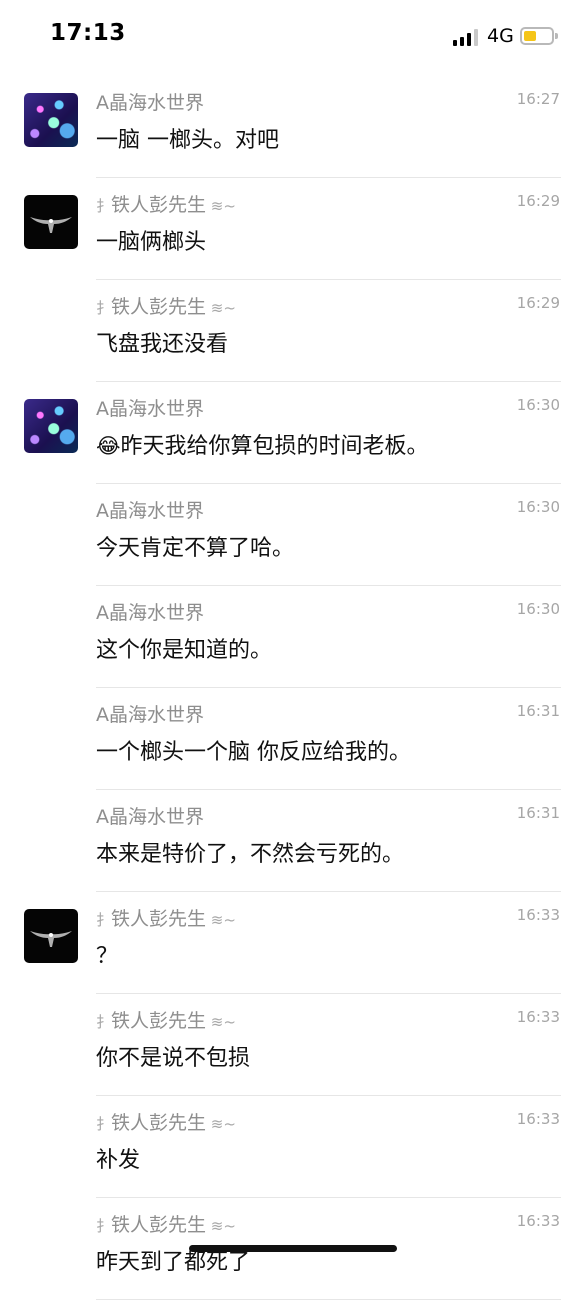  I want to click on message-text: 补发, so click(118, 1158).